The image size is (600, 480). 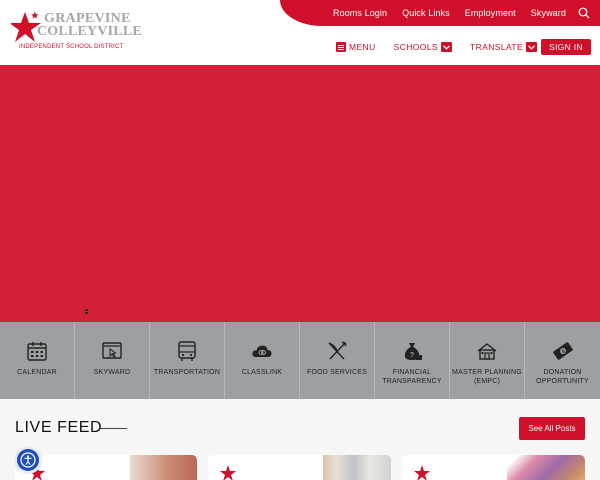 I want to click on quick-link-label: SKYWARD, so click(x=112, y=372).